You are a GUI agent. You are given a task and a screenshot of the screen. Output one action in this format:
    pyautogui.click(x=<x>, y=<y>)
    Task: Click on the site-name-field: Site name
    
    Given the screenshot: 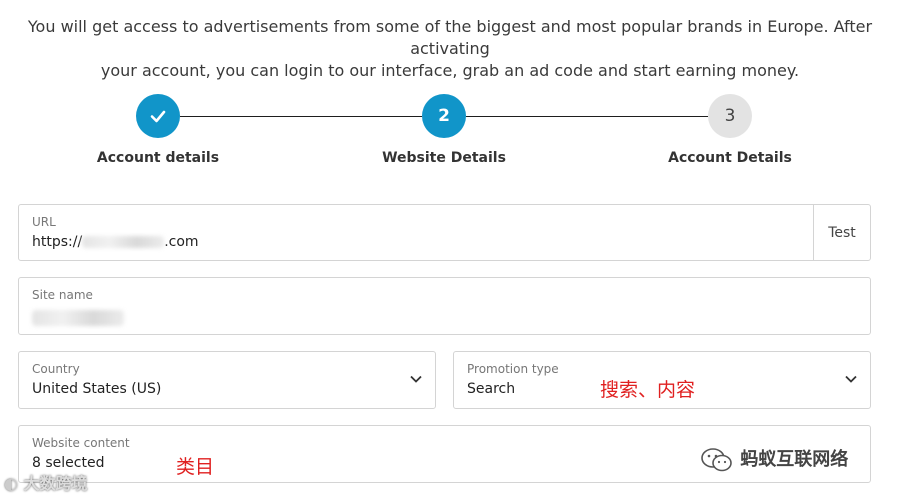 What is the action you would take?
    pyautogui.click(x=444, y=306)
    